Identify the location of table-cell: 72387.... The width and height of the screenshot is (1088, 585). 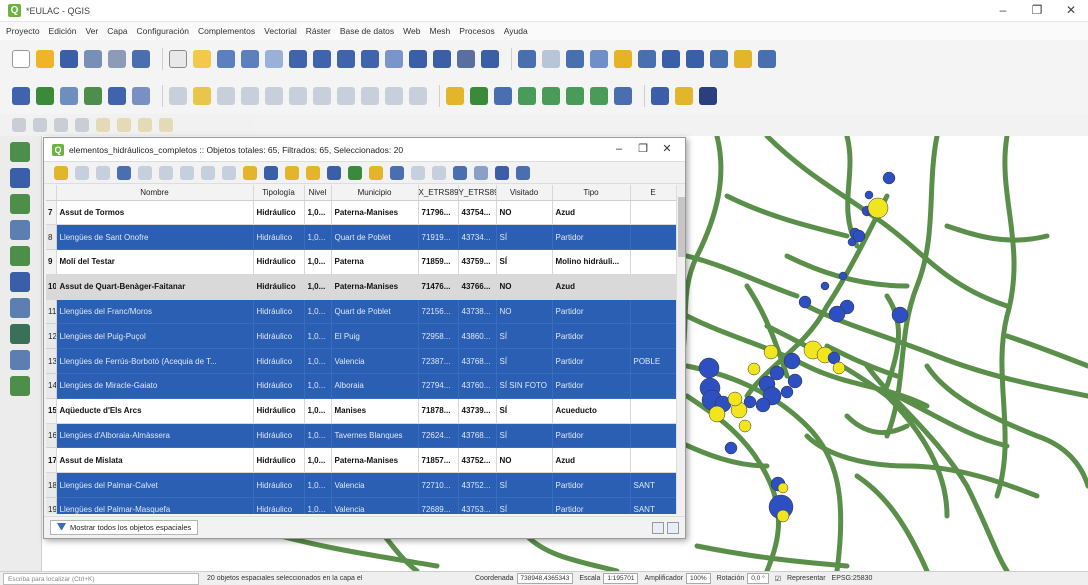
(438, 361).